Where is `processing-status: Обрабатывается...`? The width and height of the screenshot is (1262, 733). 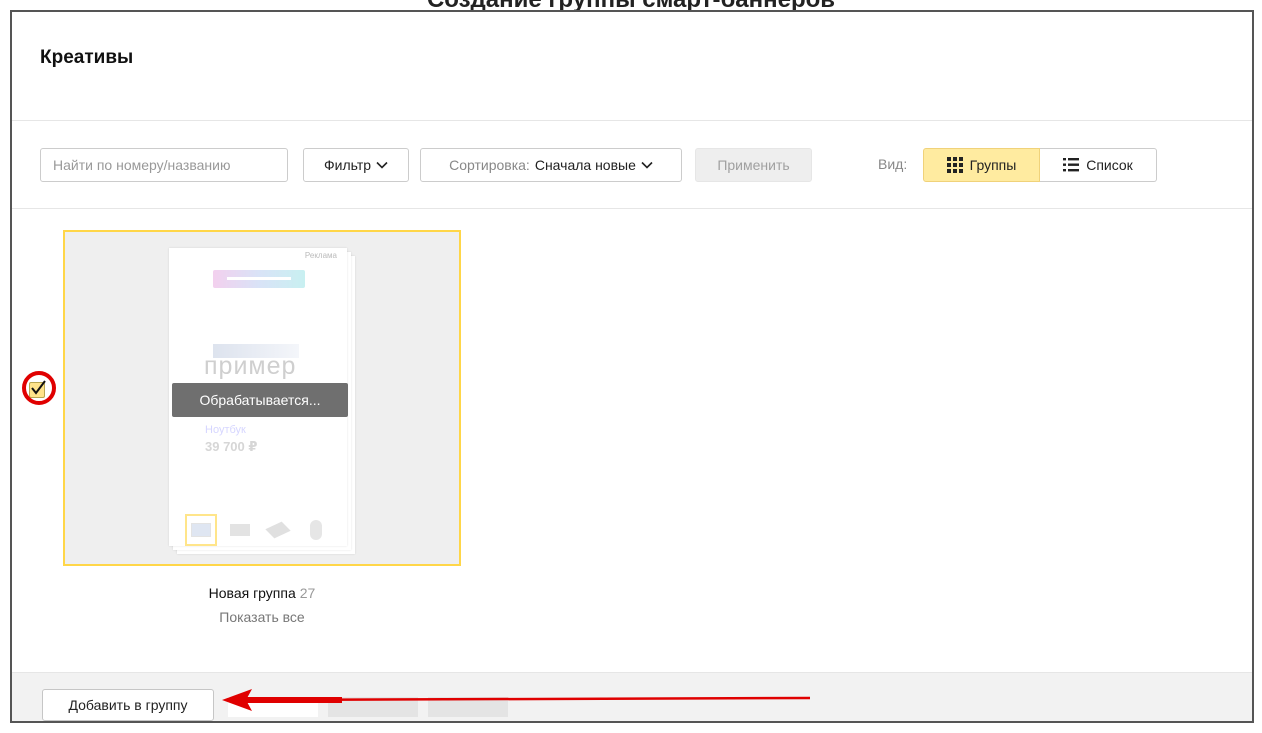 processing-status: Обрабатывается... is located at coordinates (260, 400).